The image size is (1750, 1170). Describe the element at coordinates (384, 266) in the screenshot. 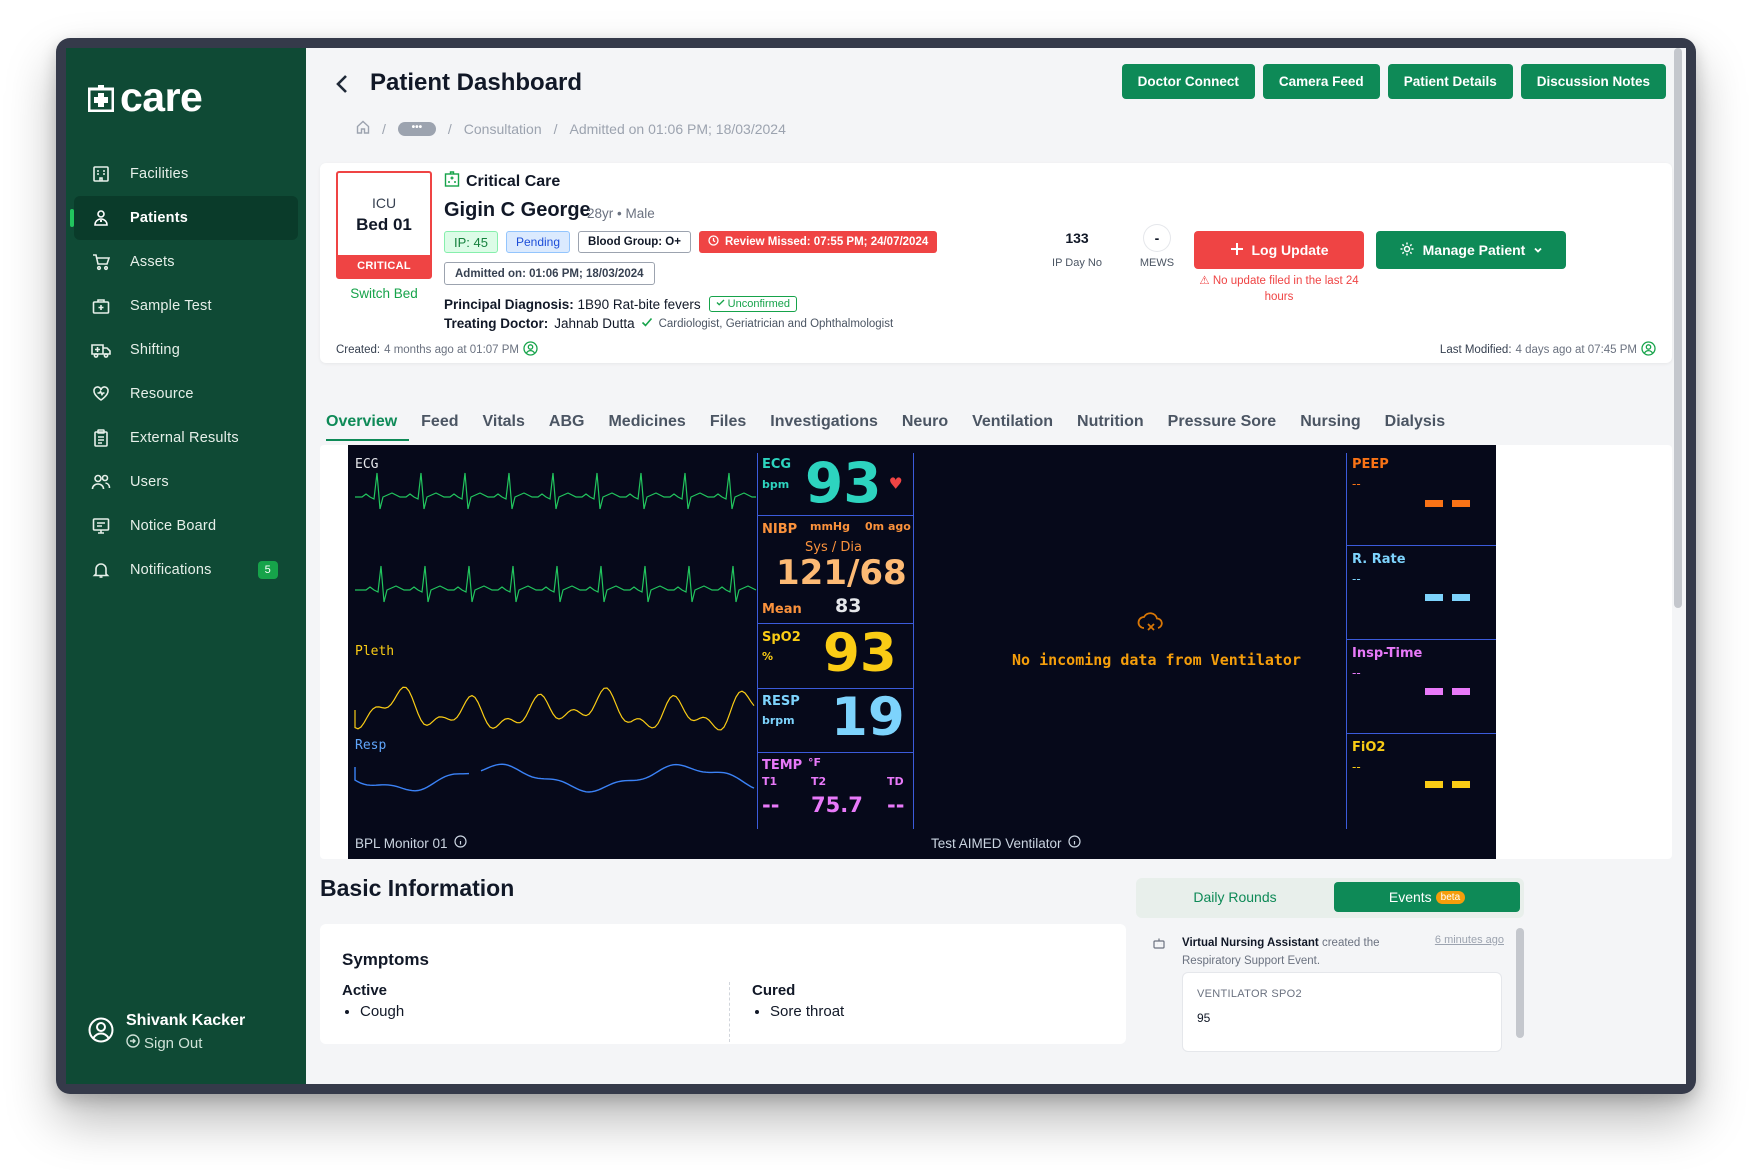

I see `critical-status-badge: CRITICAL` at that location.